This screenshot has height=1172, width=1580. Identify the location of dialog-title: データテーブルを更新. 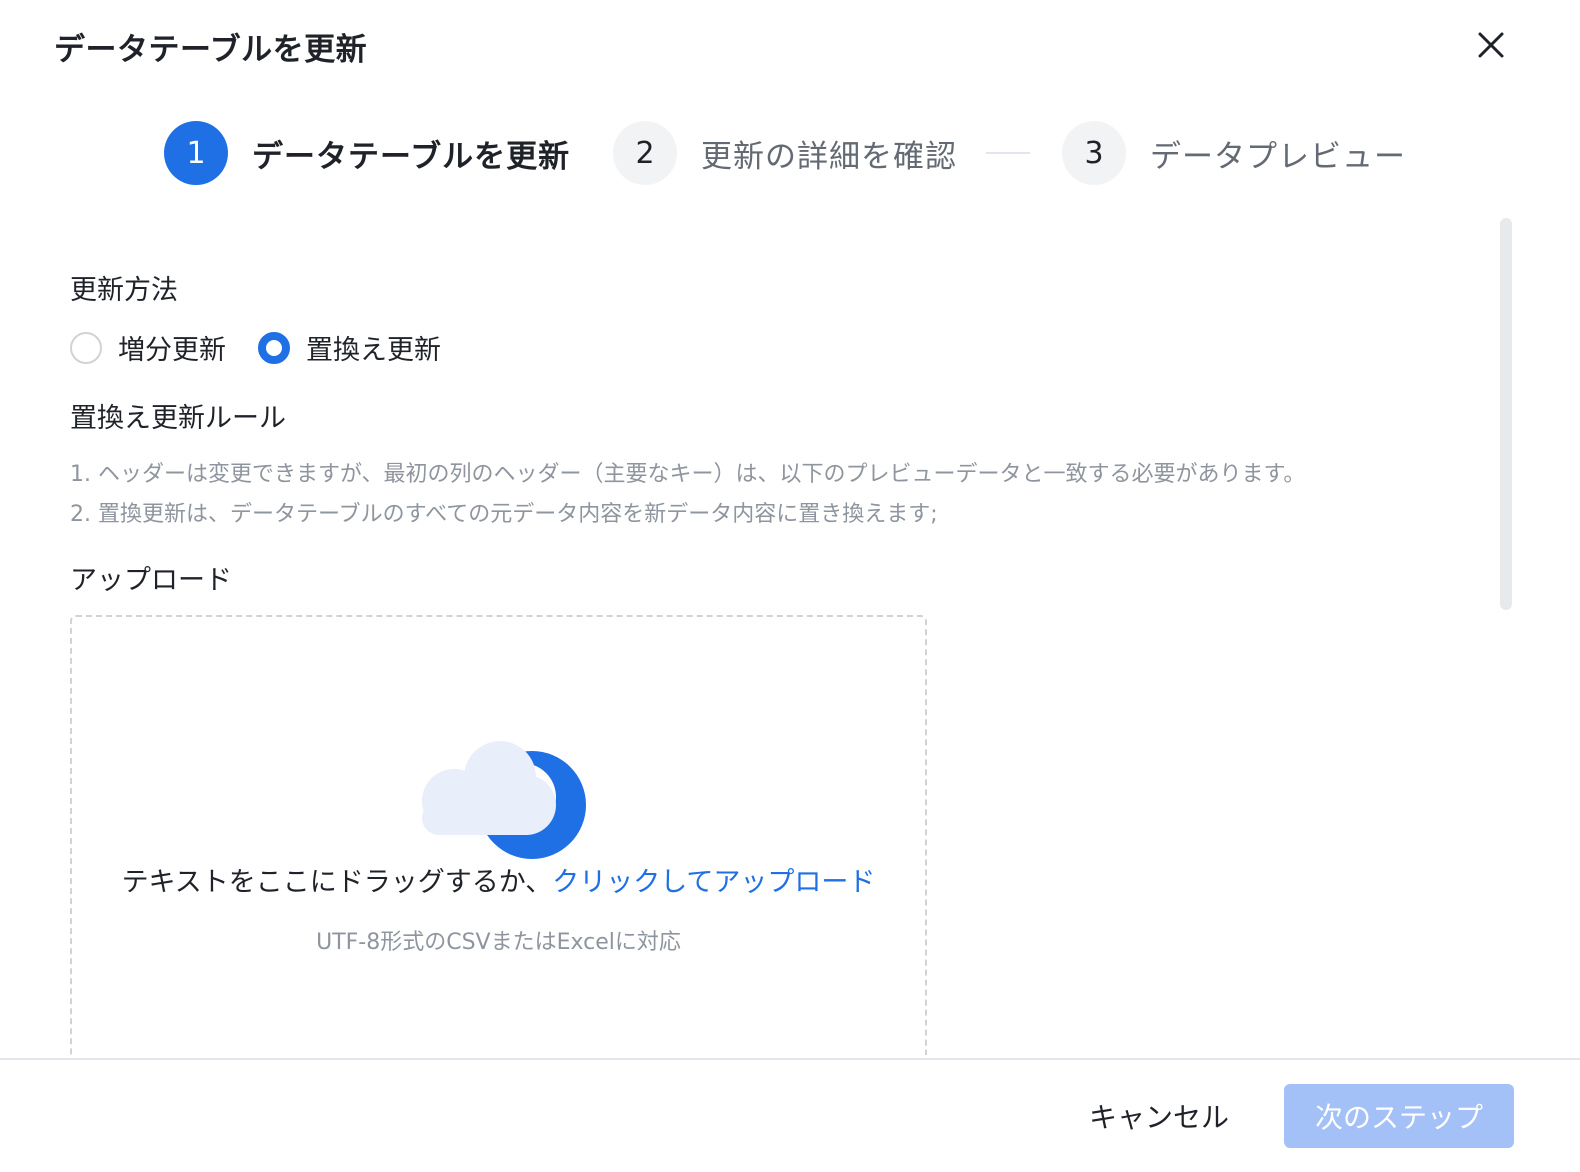
(211, 50).